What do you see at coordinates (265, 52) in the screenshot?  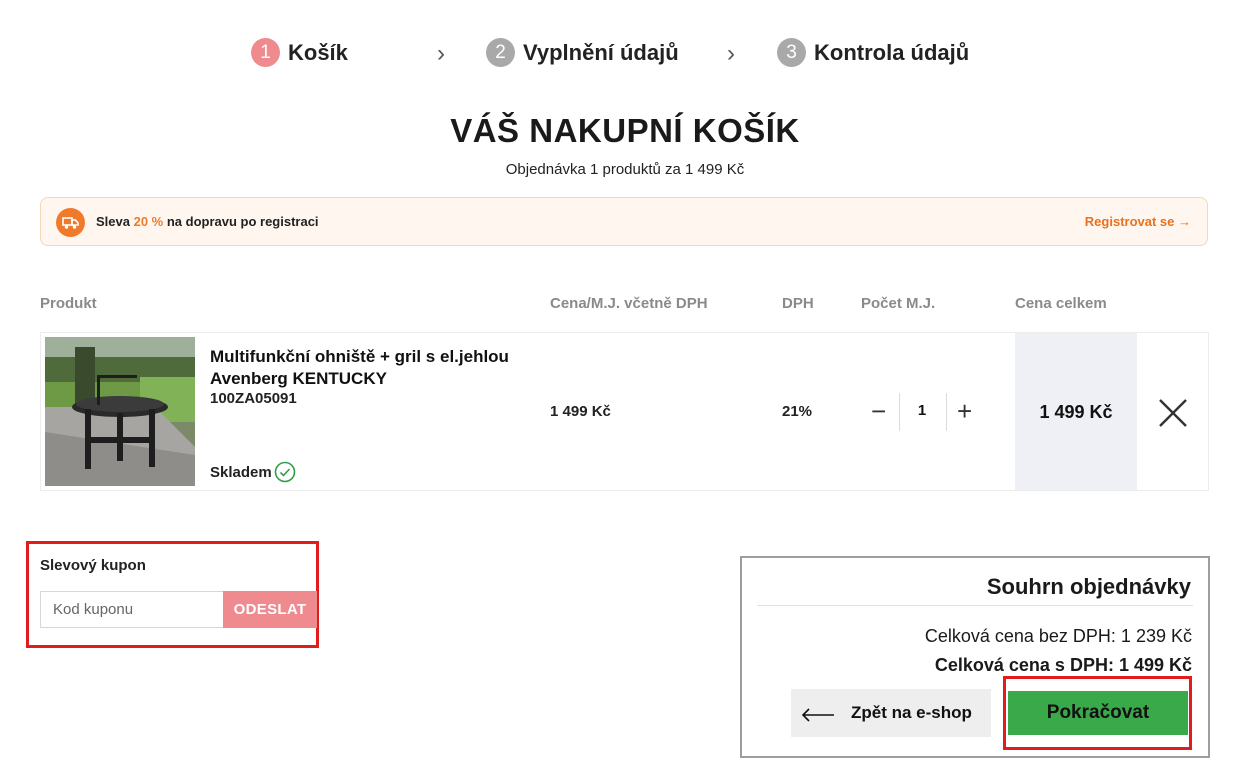 I see `step-number: 1` at bounding box center [265, 52].